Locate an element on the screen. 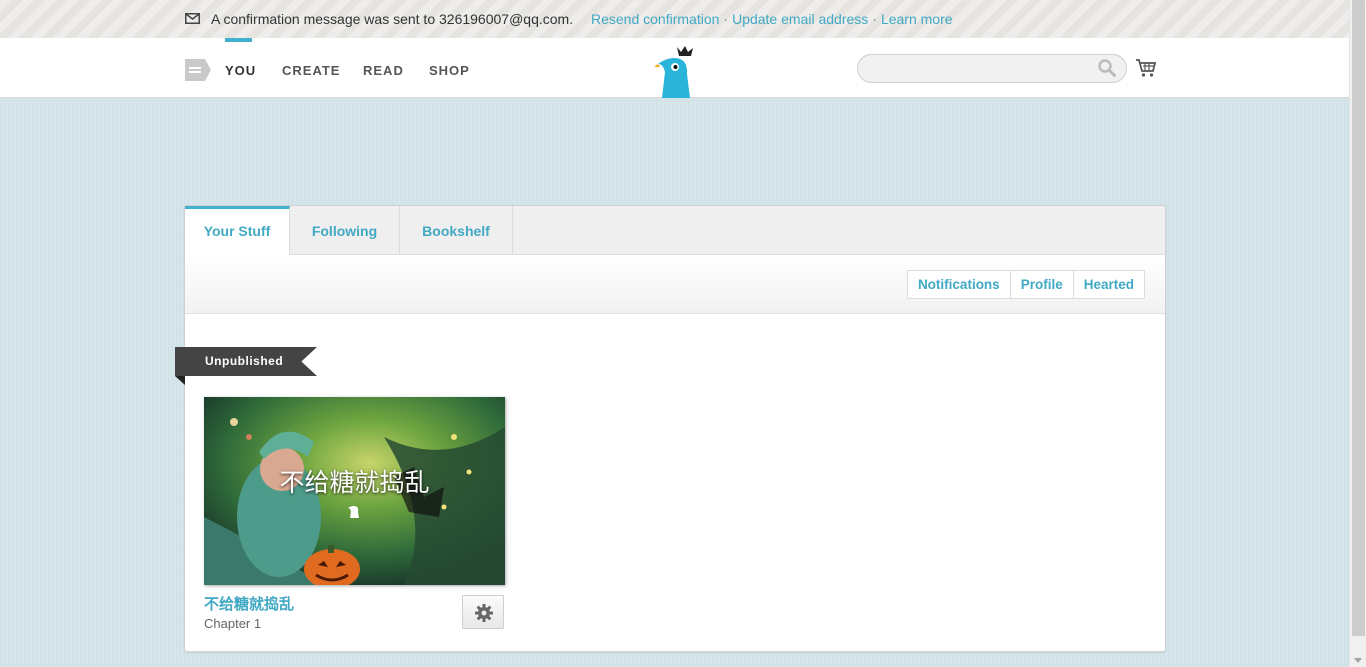 The image size is (1366, 667). cover-bird-icon is located at coordinates (353, 512).